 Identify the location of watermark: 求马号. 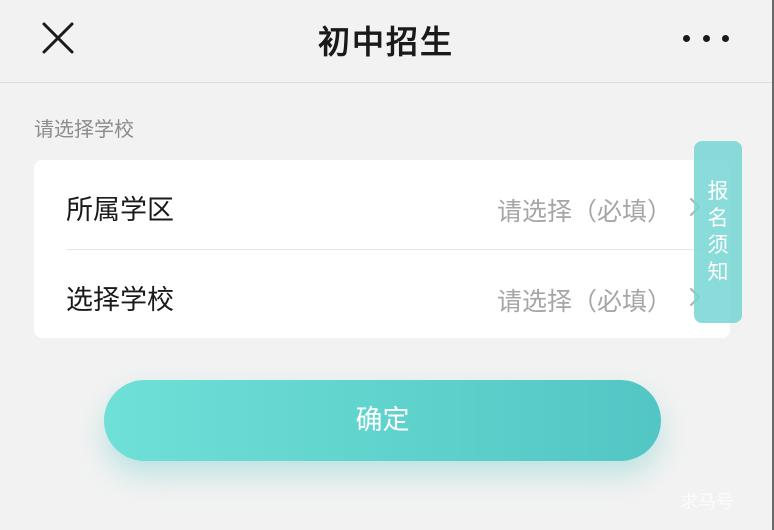
(707, 502).